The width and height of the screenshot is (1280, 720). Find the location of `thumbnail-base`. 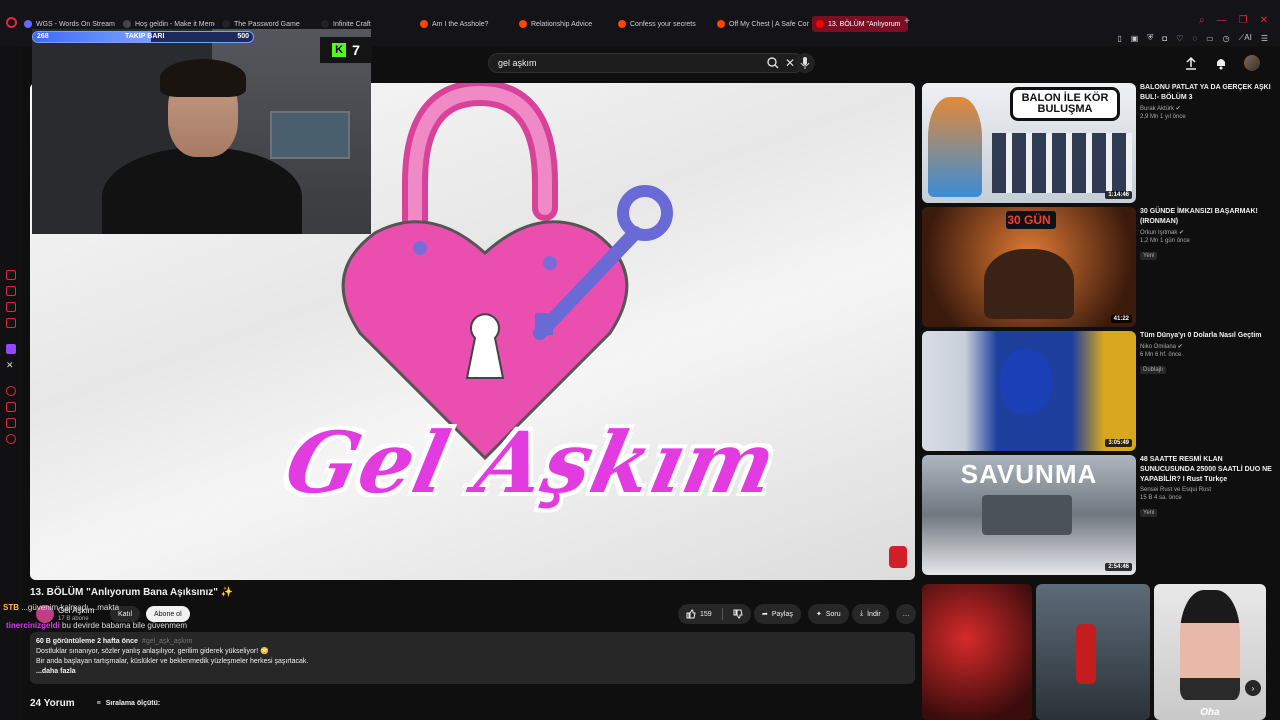

thumbnail-base is located at coordinates (1027, 515).